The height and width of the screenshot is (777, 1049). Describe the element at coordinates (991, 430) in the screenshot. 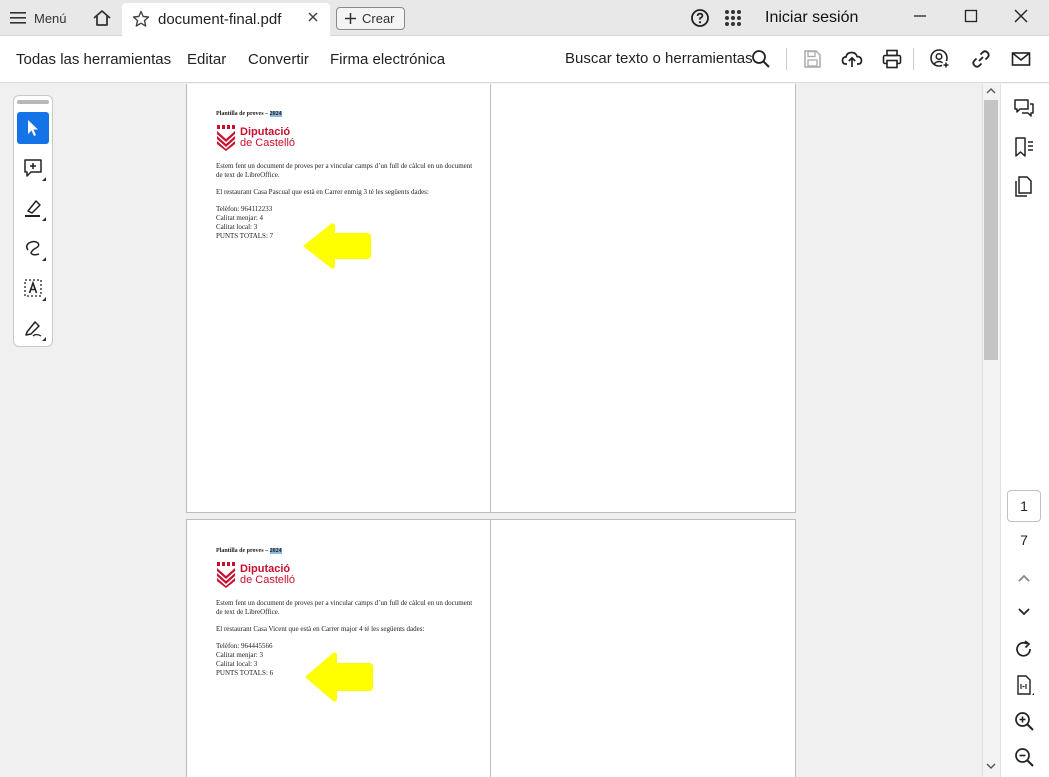

I see `vertical-scrollbar` at that location.